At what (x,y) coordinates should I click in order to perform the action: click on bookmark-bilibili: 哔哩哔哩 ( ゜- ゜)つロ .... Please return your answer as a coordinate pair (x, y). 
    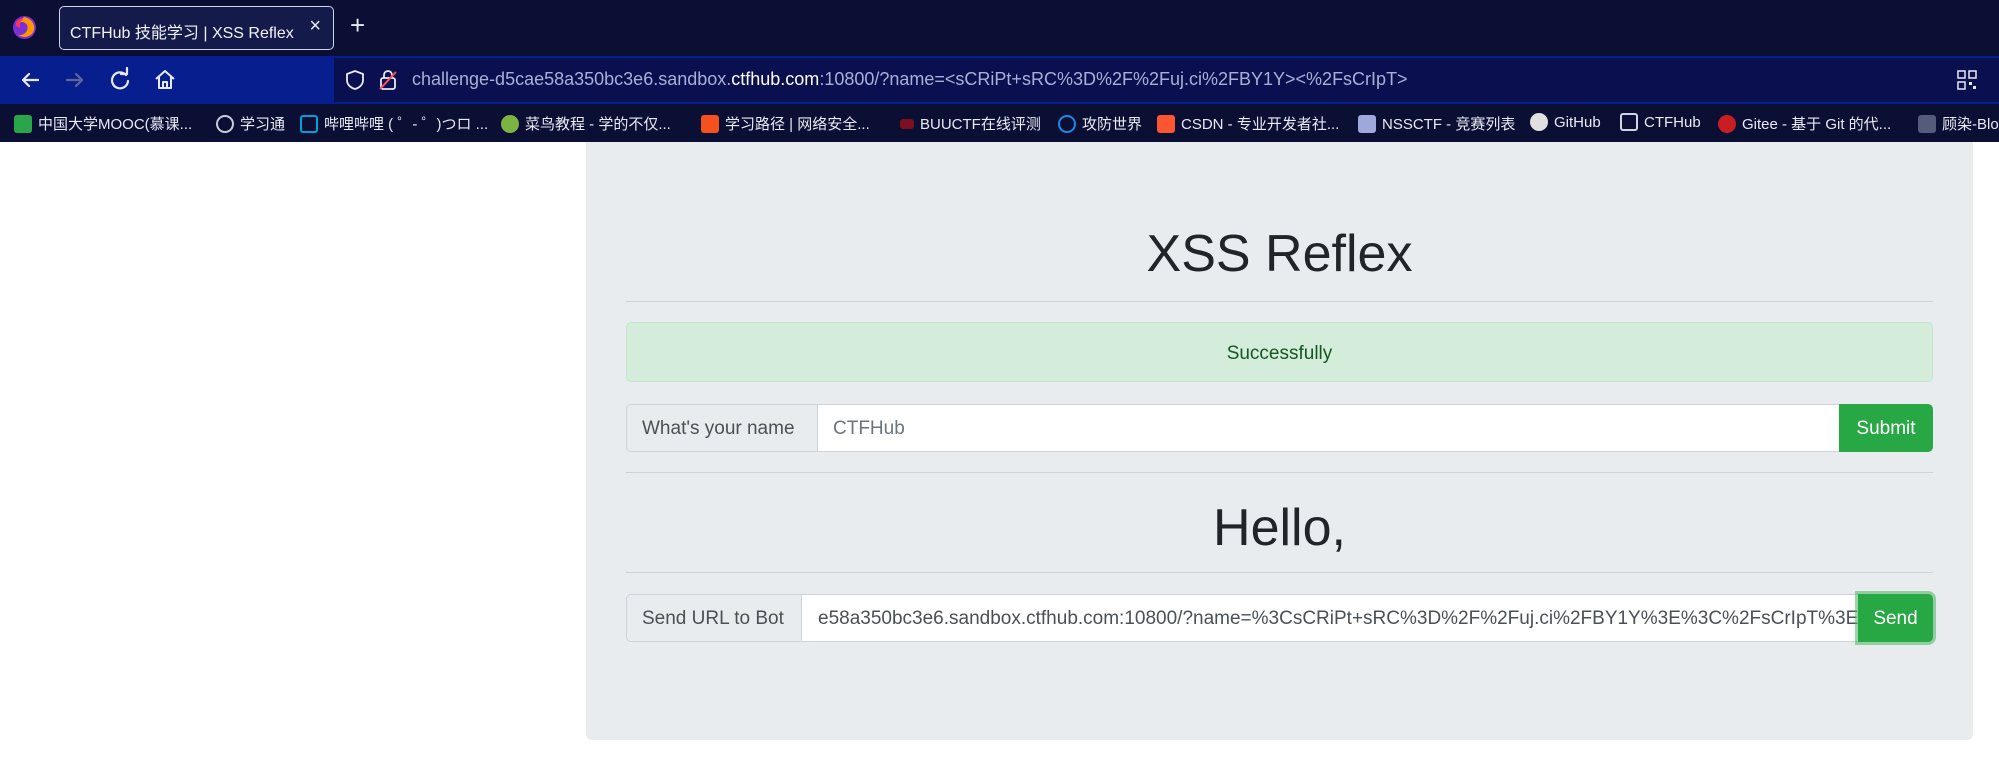
    Looking at the image, I should click on (394, 123).